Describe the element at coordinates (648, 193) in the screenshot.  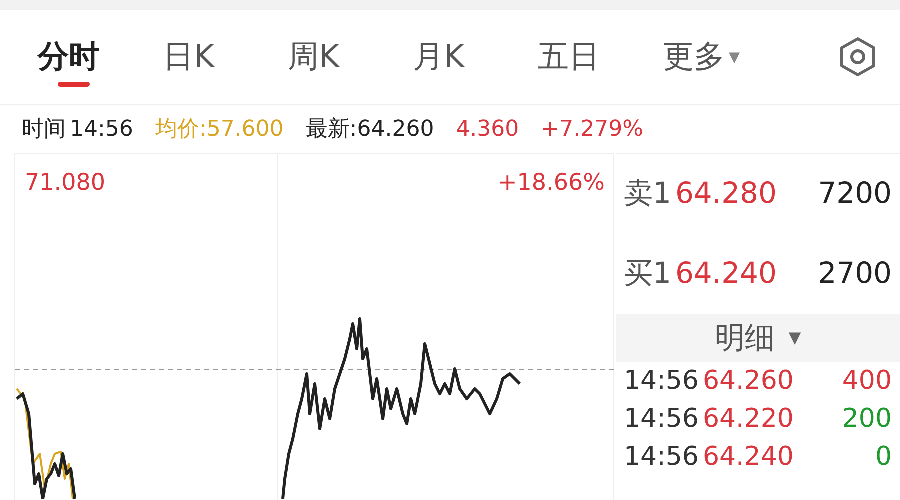
I see `quote-label: 卖1` at that location.